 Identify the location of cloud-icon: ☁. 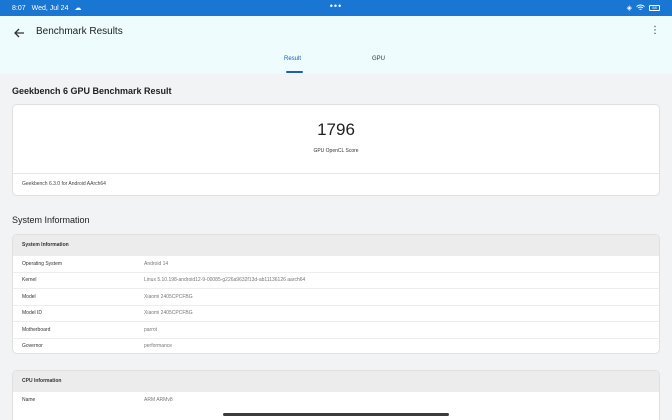
(78, 8).